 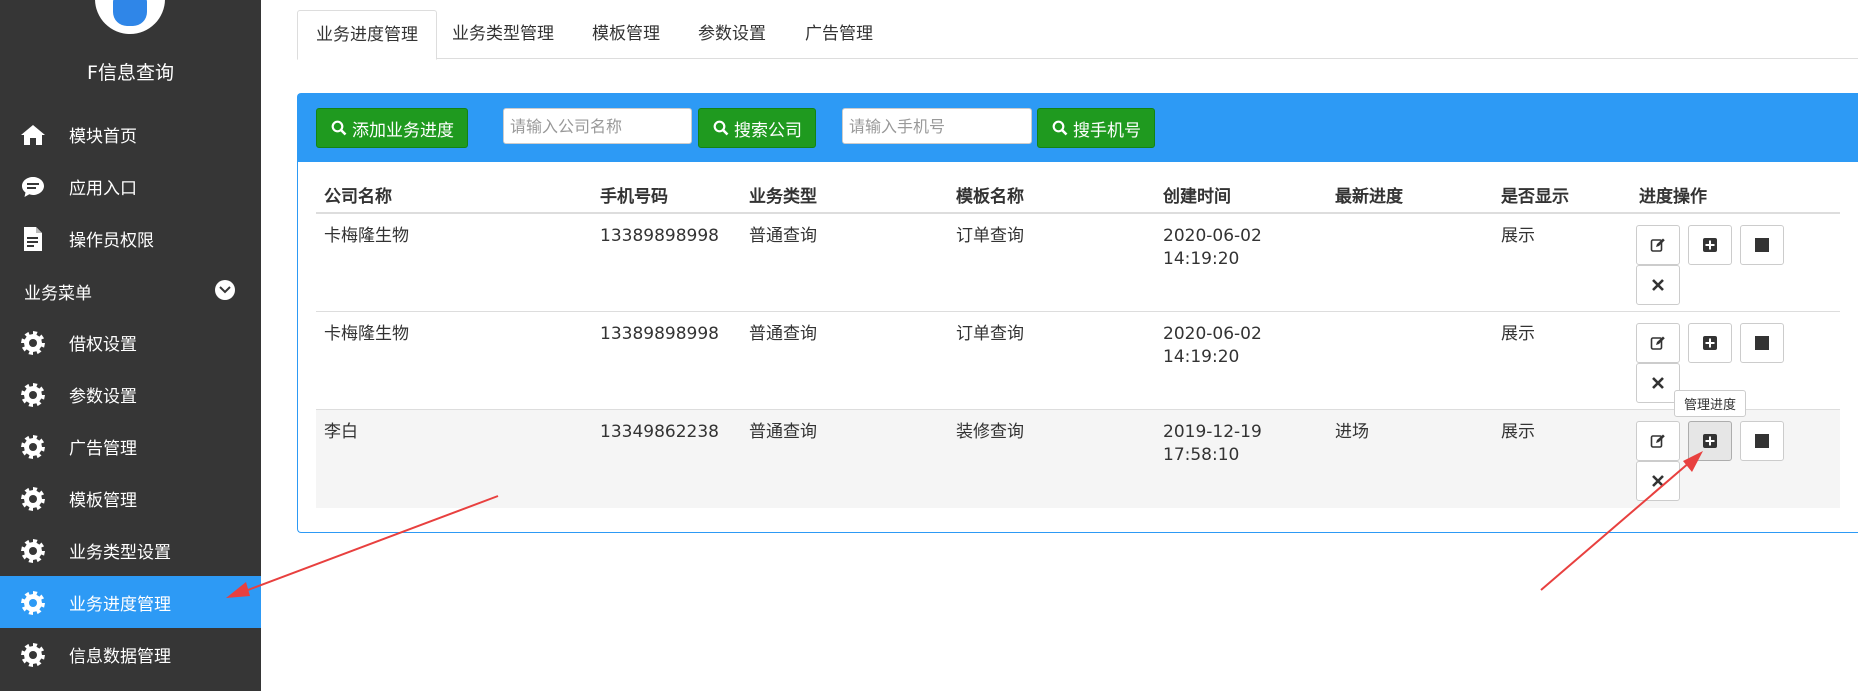 I want to click on sidebar-item-borrow-settings: 借权设置, so click(x=130, y=342).